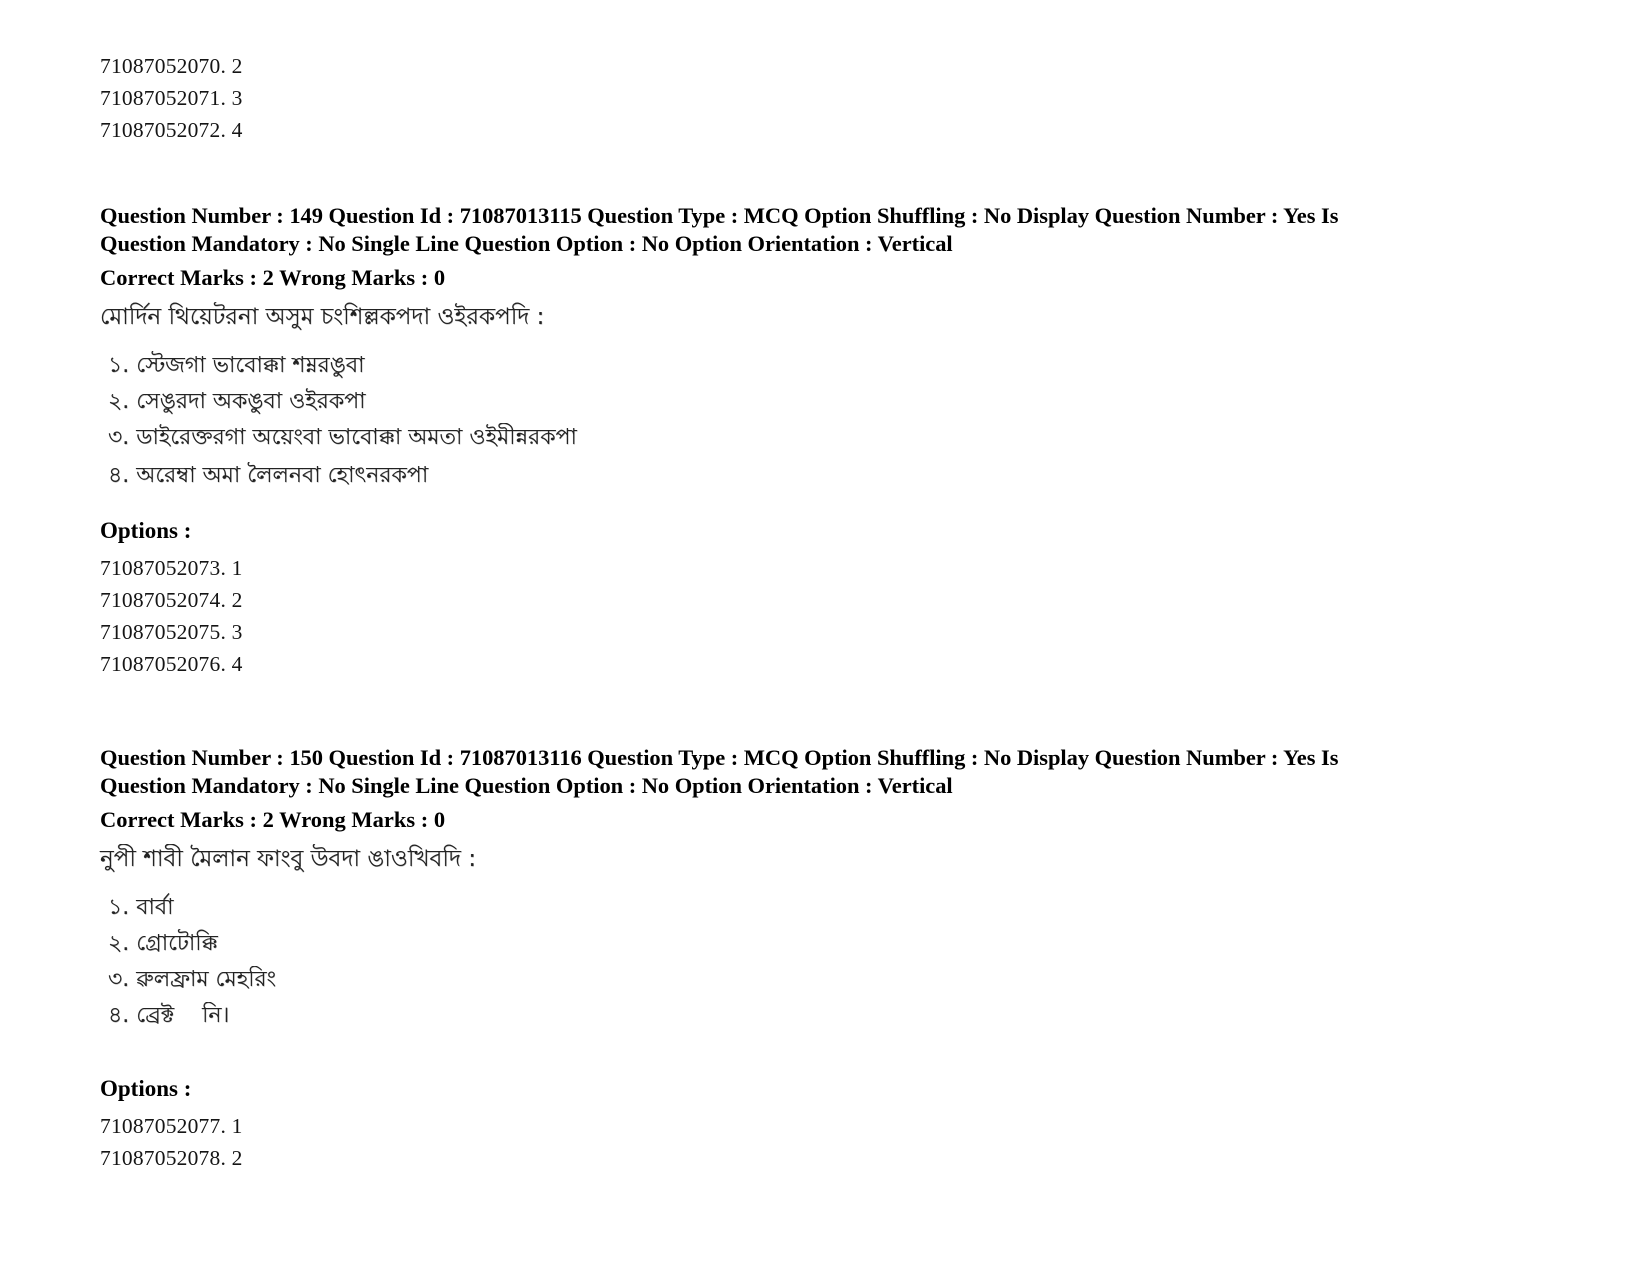 The width and height of the screenshot is (1650, 1275). I want to click on choice-item: ৩. ৱুলফ্রাম মেহরিং, so click(192, 979).